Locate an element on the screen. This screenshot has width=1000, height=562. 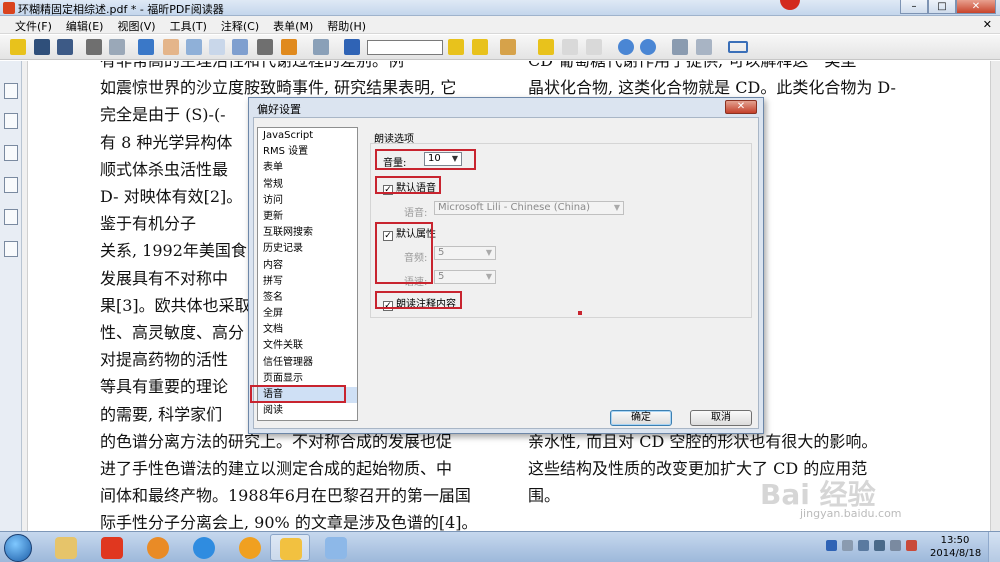
category-item: 文件关联 is located at coordinates (307, 346).